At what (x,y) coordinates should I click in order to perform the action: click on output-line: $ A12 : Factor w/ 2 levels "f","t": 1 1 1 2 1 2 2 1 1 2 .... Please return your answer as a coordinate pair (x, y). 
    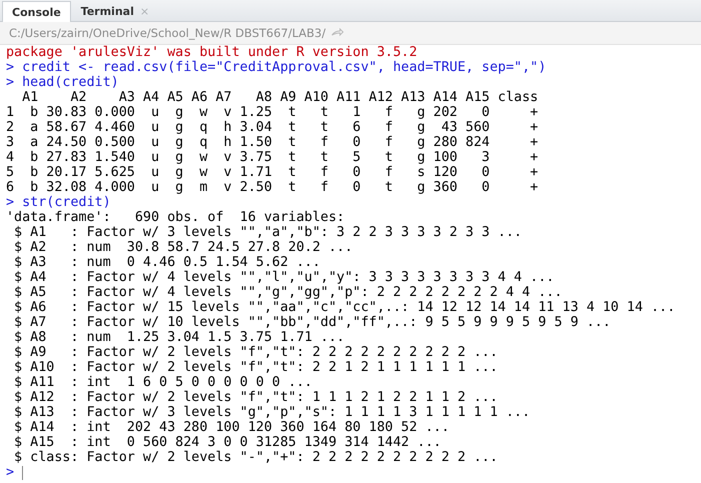
    Looking at the image, I should click on (255, 397).